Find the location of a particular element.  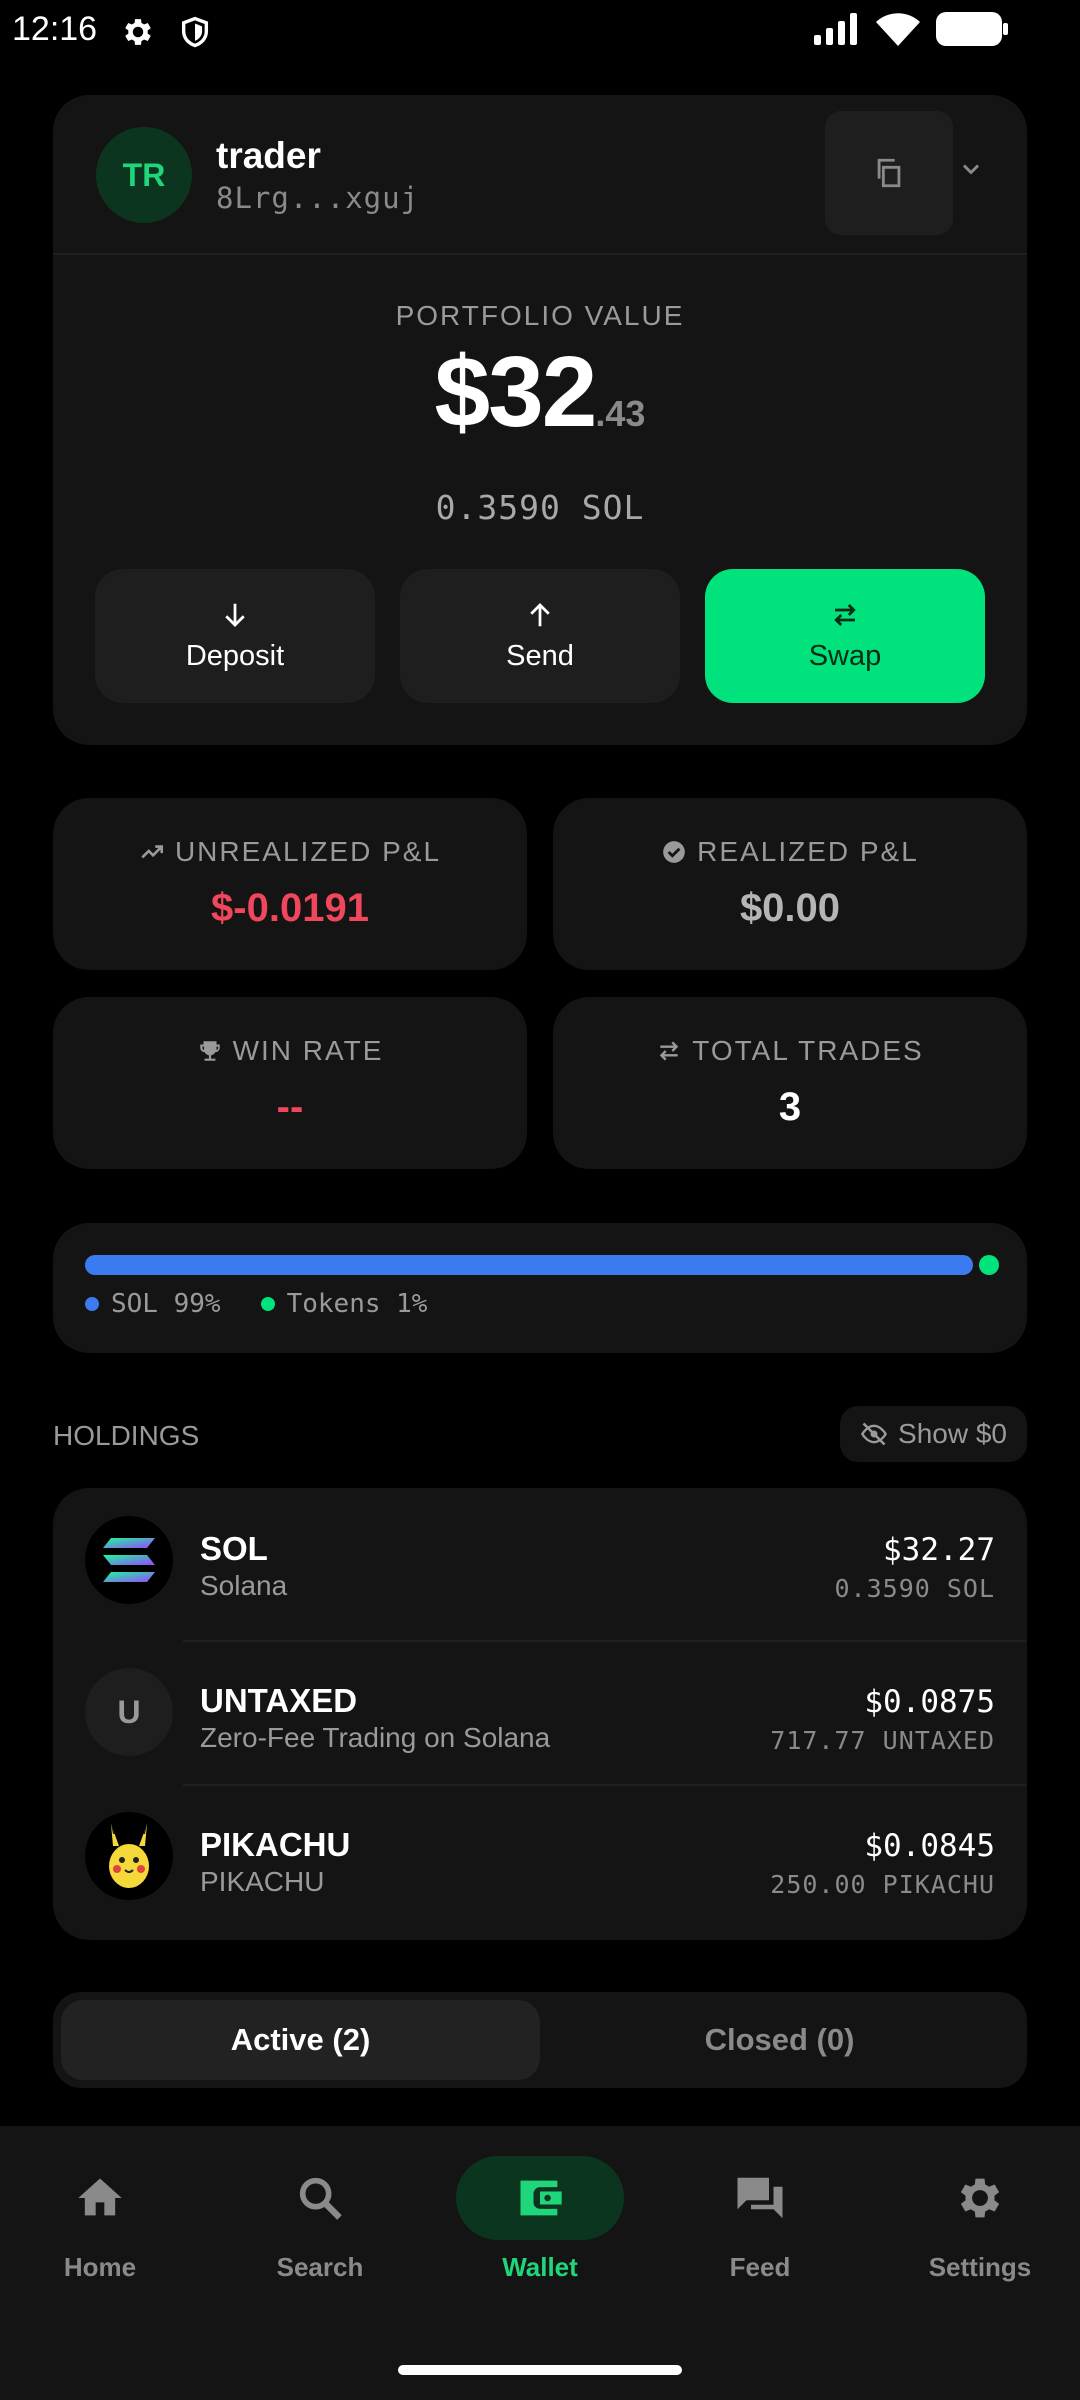

realized-pnl-header: REALIZED P&L is located at coordinates (790, 852).